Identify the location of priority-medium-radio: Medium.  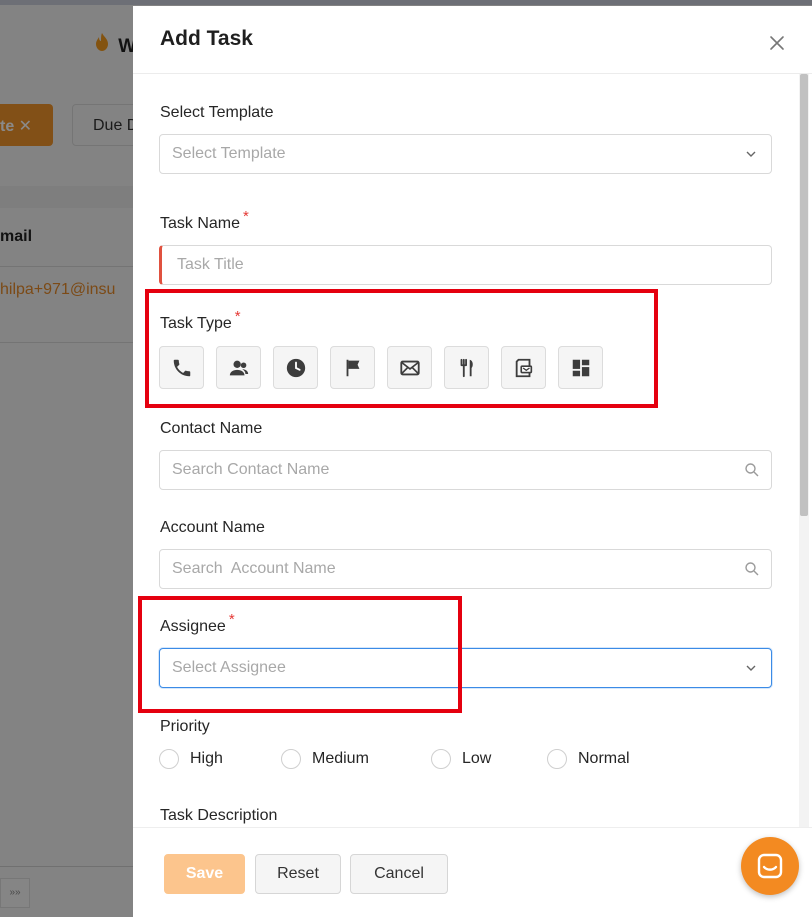
(325, 759).